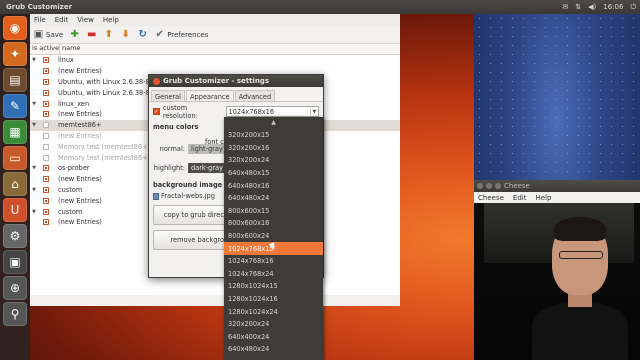 Image resolution: width=640 pixels, height=360 pixels. What do you see at coordinates (520, 198) in the screenshot?
I see `cheese-menu-edit: Edit` at bounding box center [520, 198].